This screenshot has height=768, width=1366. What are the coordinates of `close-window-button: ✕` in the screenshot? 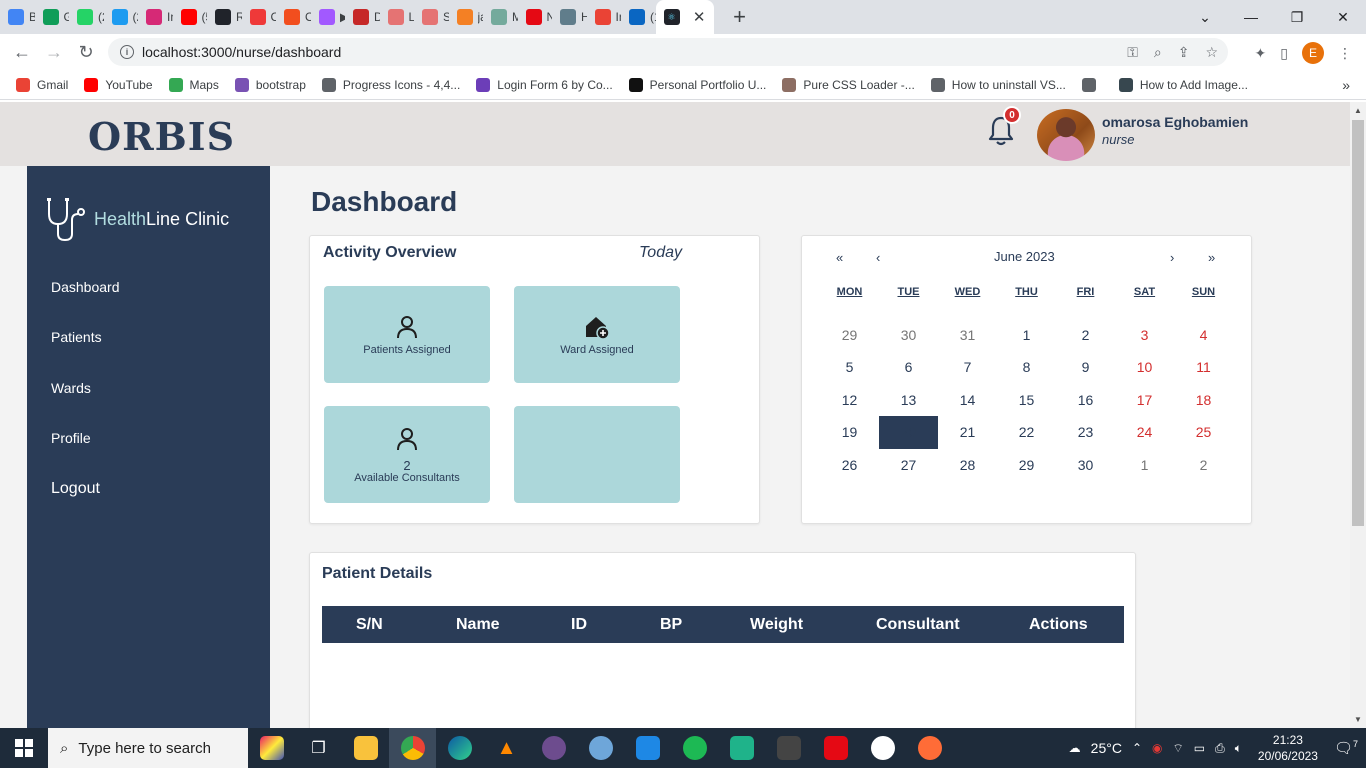 It's located at (1343, 17).